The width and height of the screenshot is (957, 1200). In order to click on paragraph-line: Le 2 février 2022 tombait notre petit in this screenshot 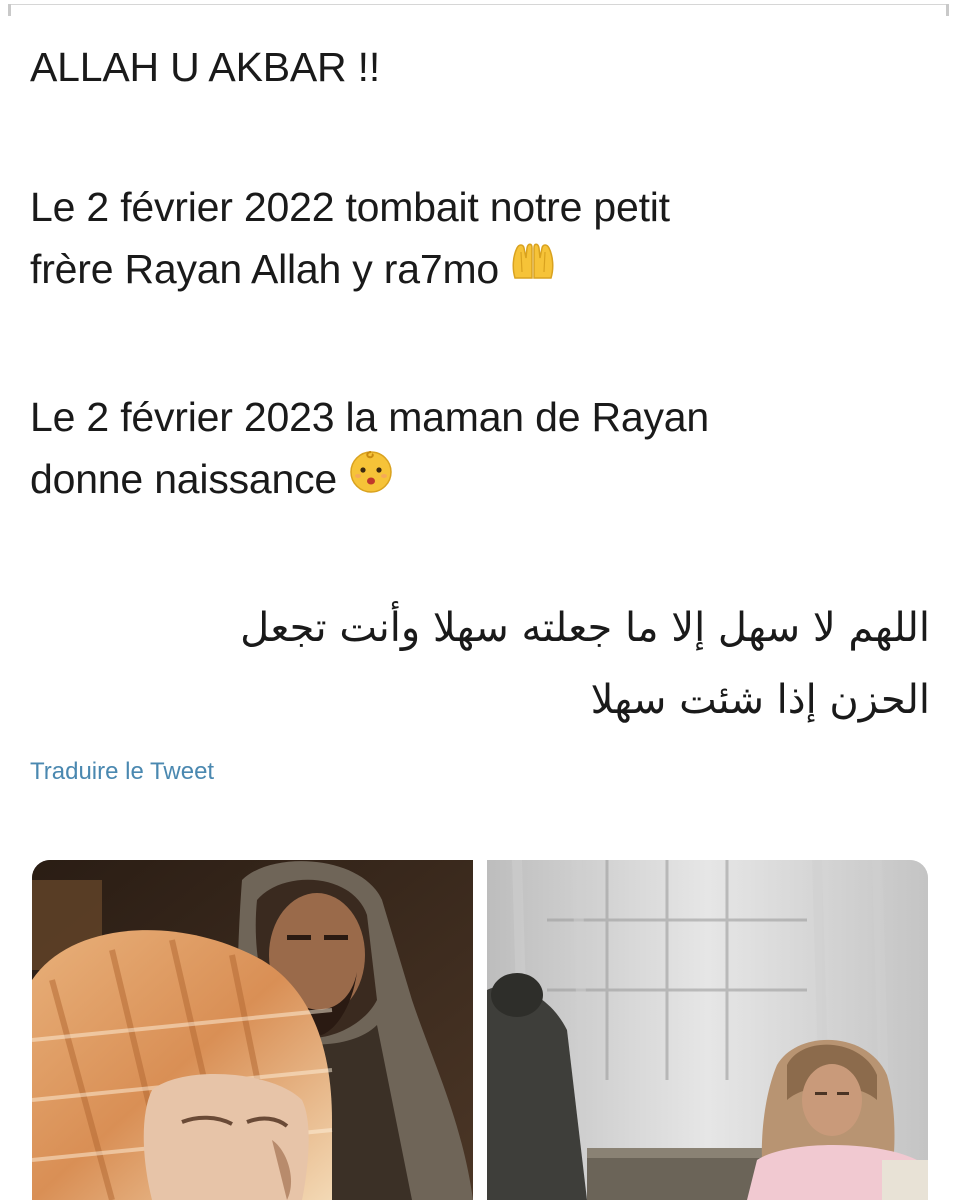, I will do `click(350, 207)`.